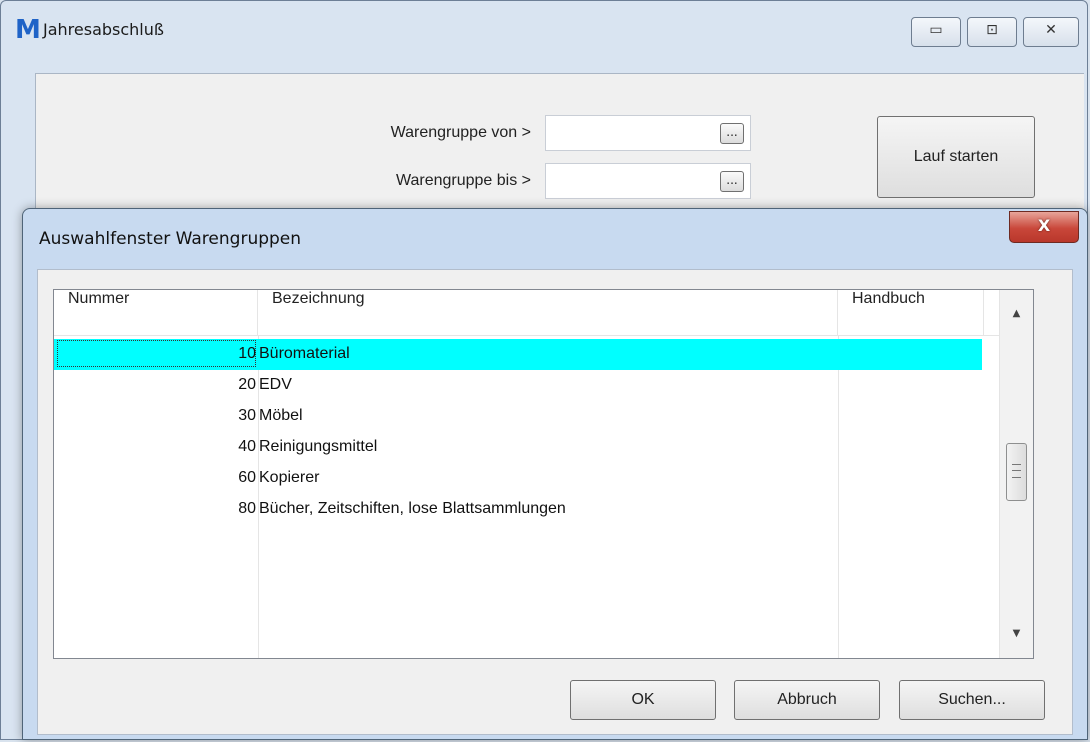 Image resolution: width=1090 pixels, height=742 pixels. What do you see at coordinates (247, 477) in the screenshot?
I see `row-nummer: 60` at bounding box center [247, 477].